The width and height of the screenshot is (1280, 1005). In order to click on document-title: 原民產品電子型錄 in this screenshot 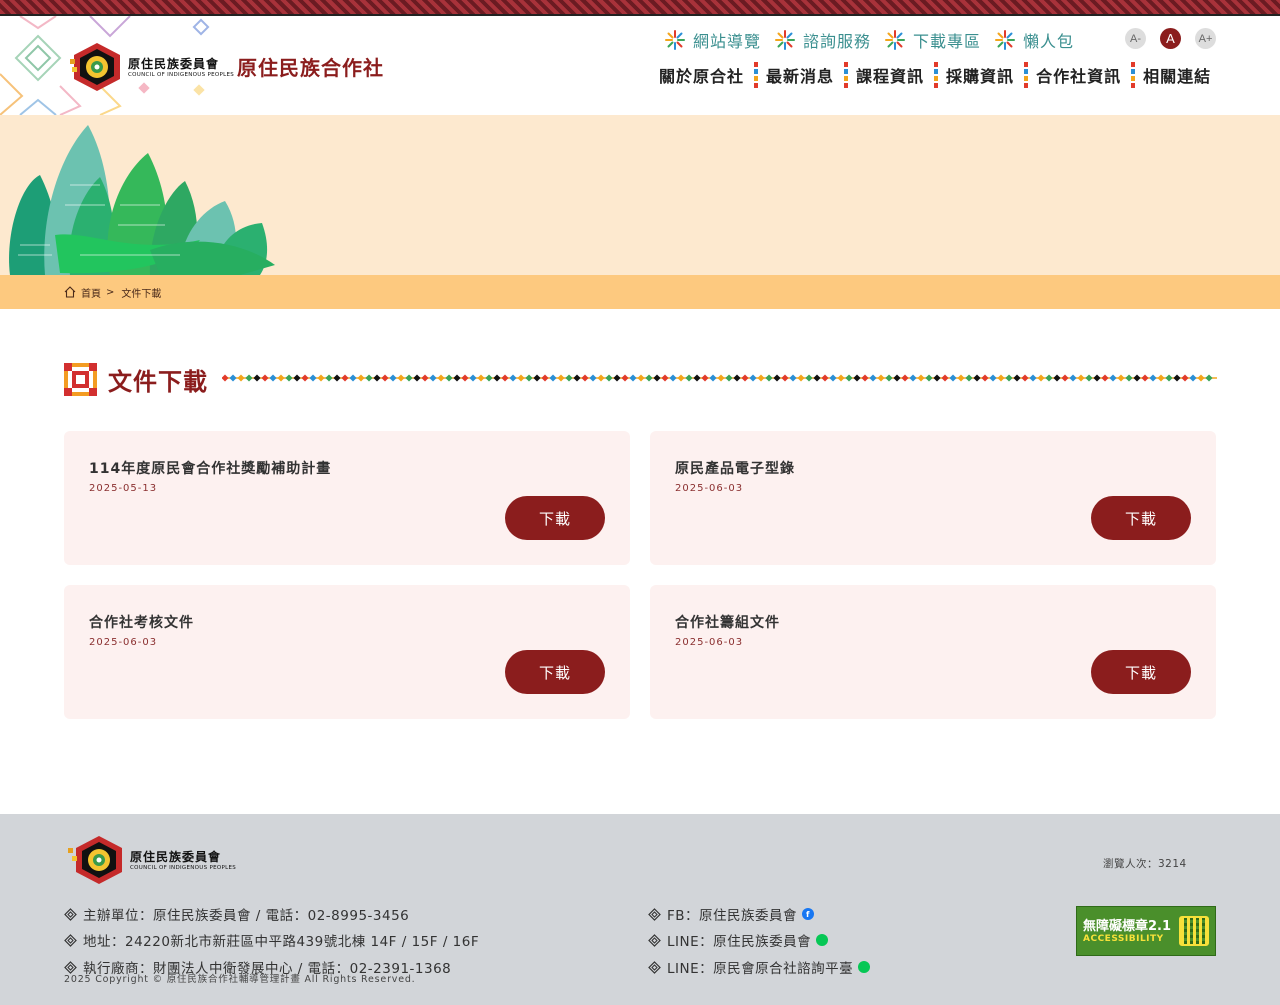, I will do `click(735, 468)`.